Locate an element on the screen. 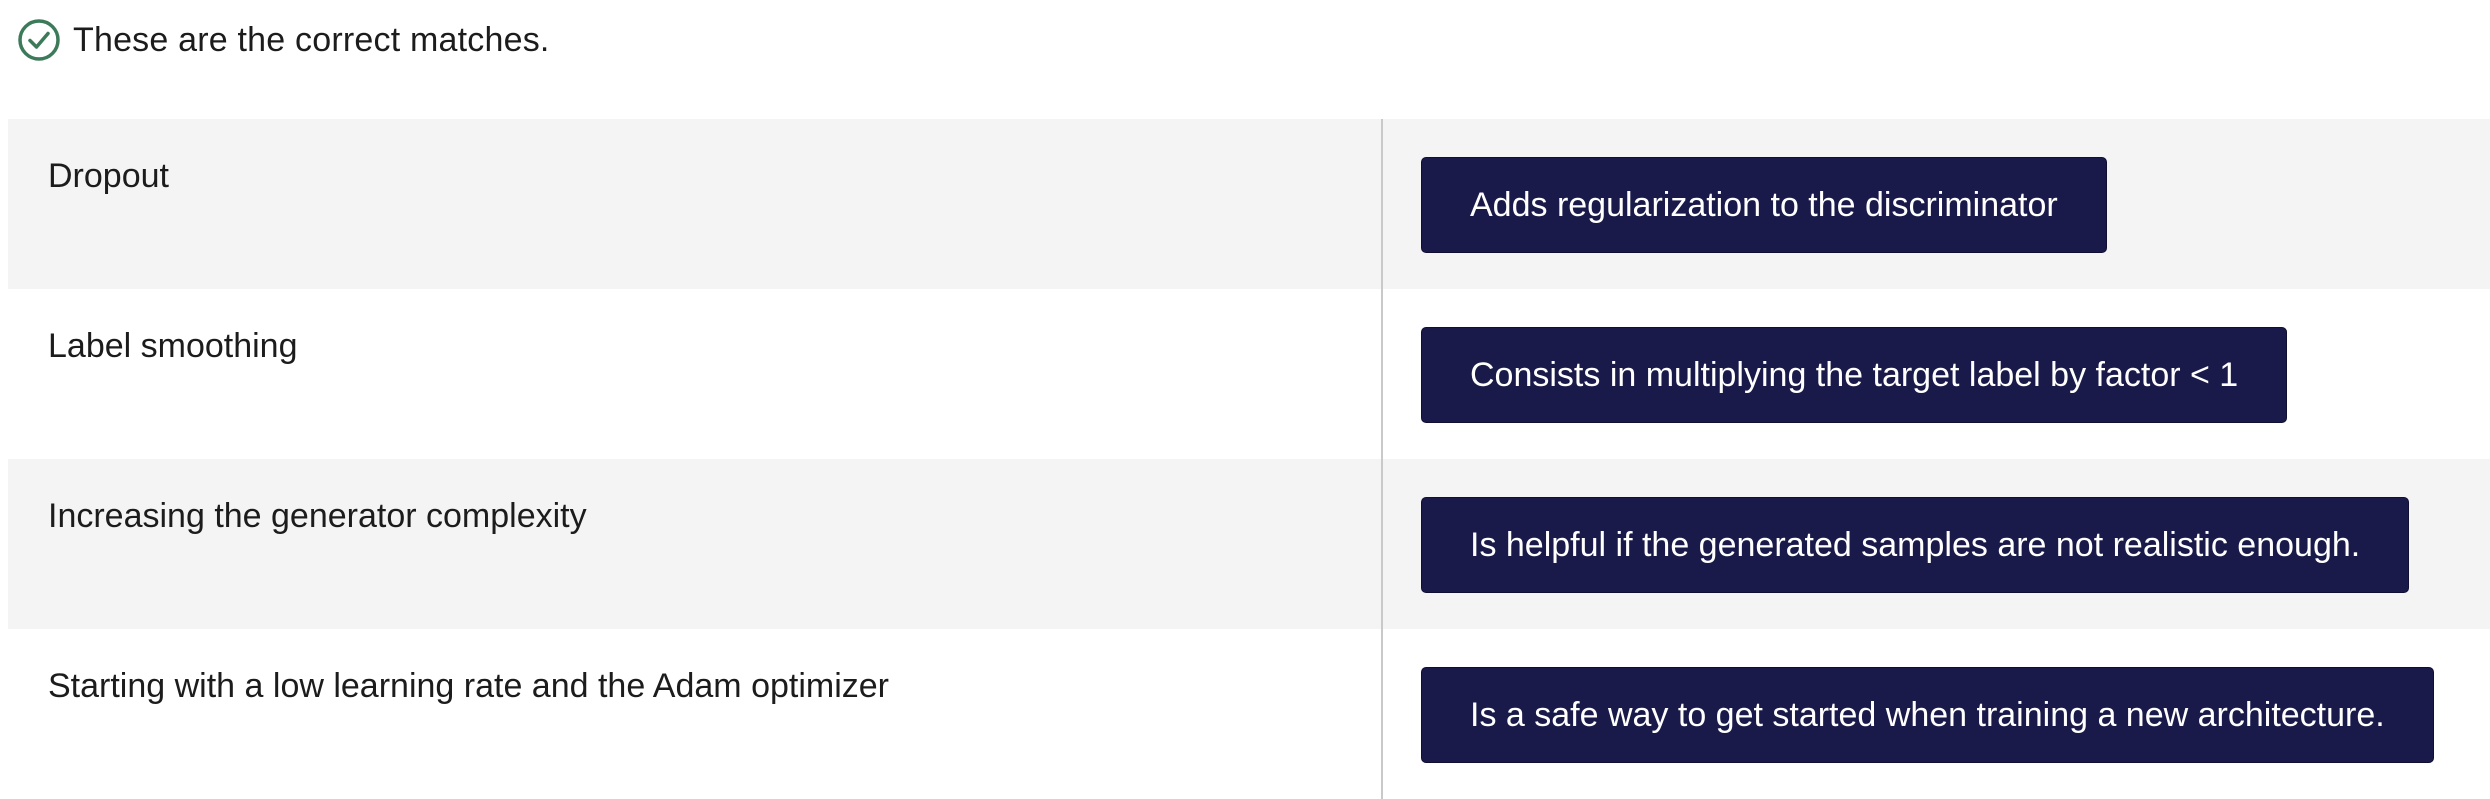 The height and width of the screenshot is (799, 2490). answer-chip: Adds regularization to the discriminator is located at coordinates (1764, 205).